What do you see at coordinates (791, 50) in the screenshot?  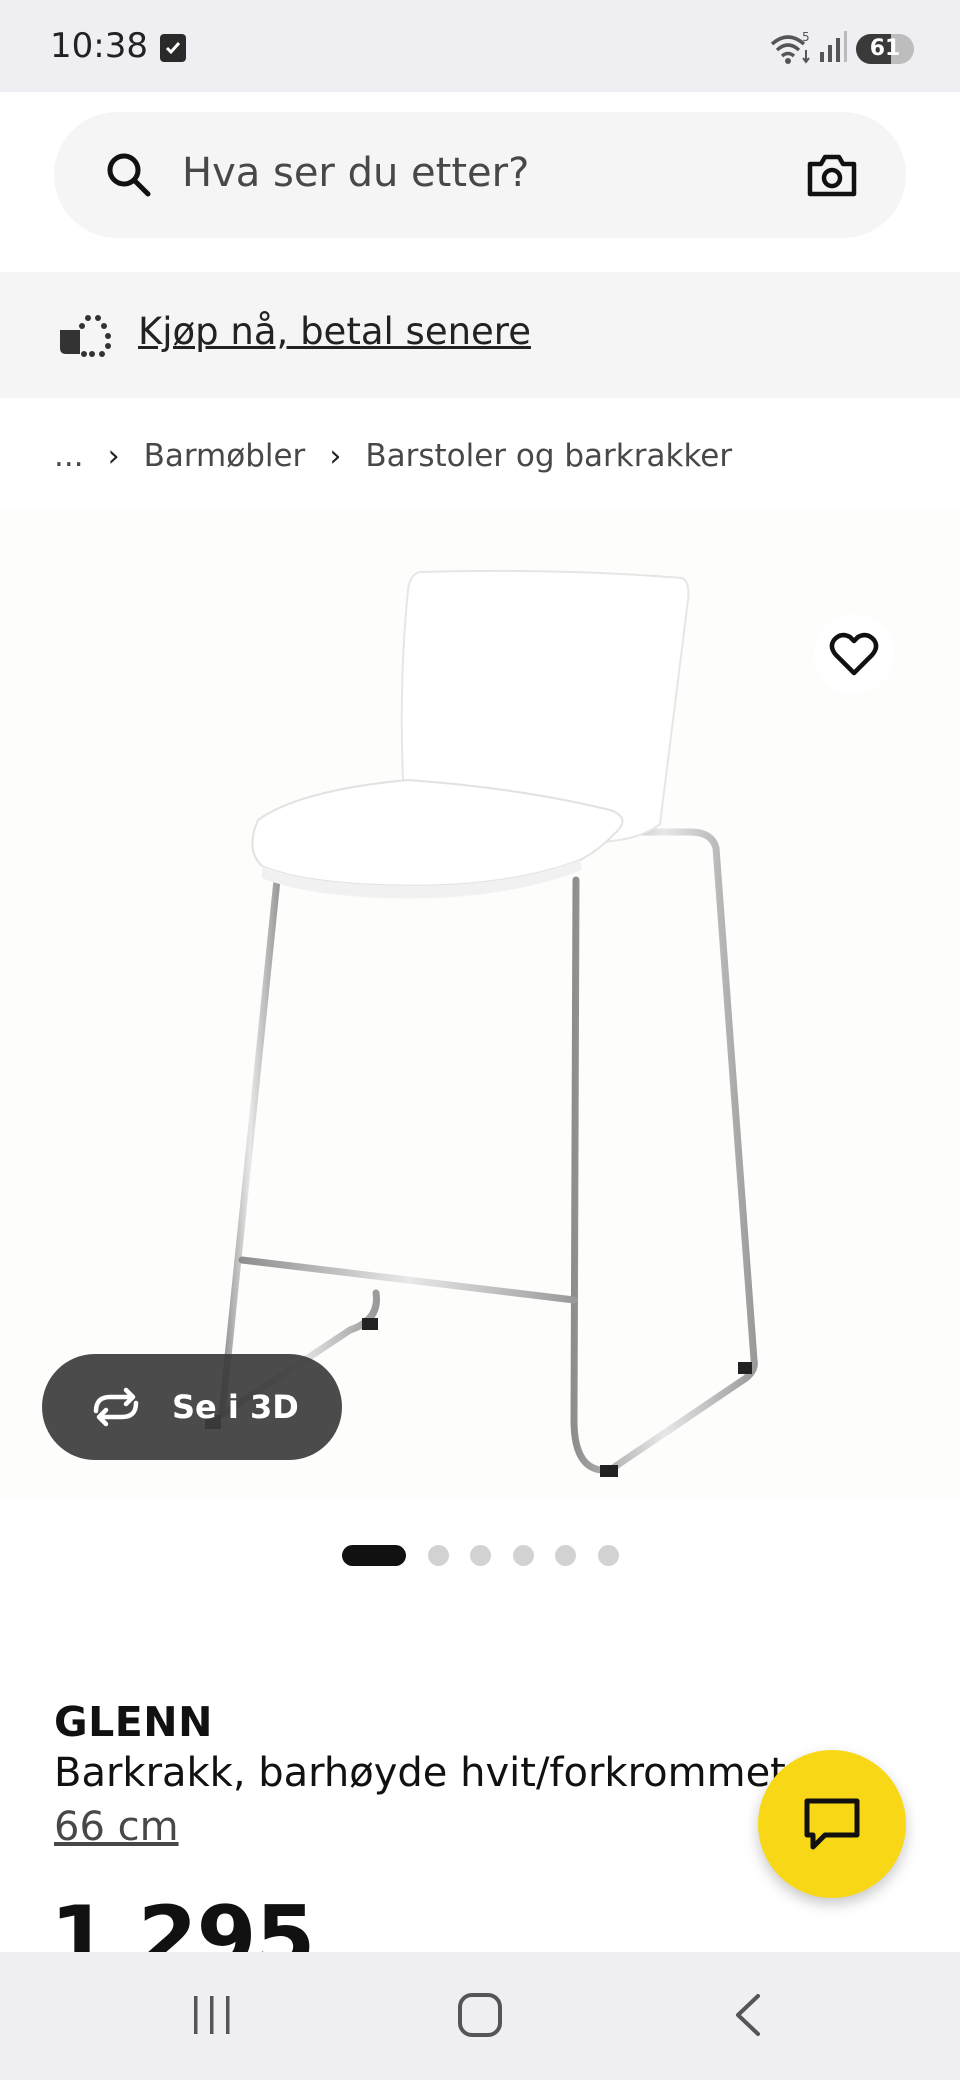 I see `wifi-icon: 5` at bounding box center [791, 50].